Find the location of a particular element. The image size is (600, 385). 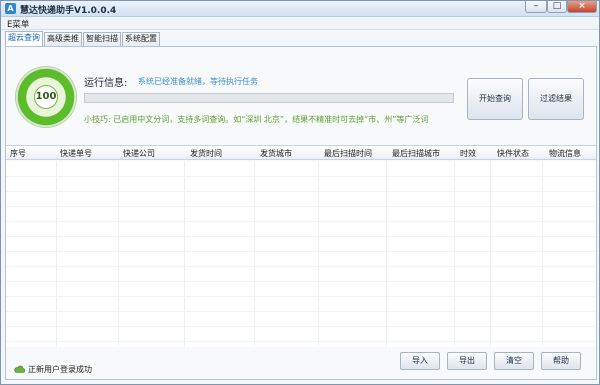

minimize-icon: – is located at coordinates (536, 7).